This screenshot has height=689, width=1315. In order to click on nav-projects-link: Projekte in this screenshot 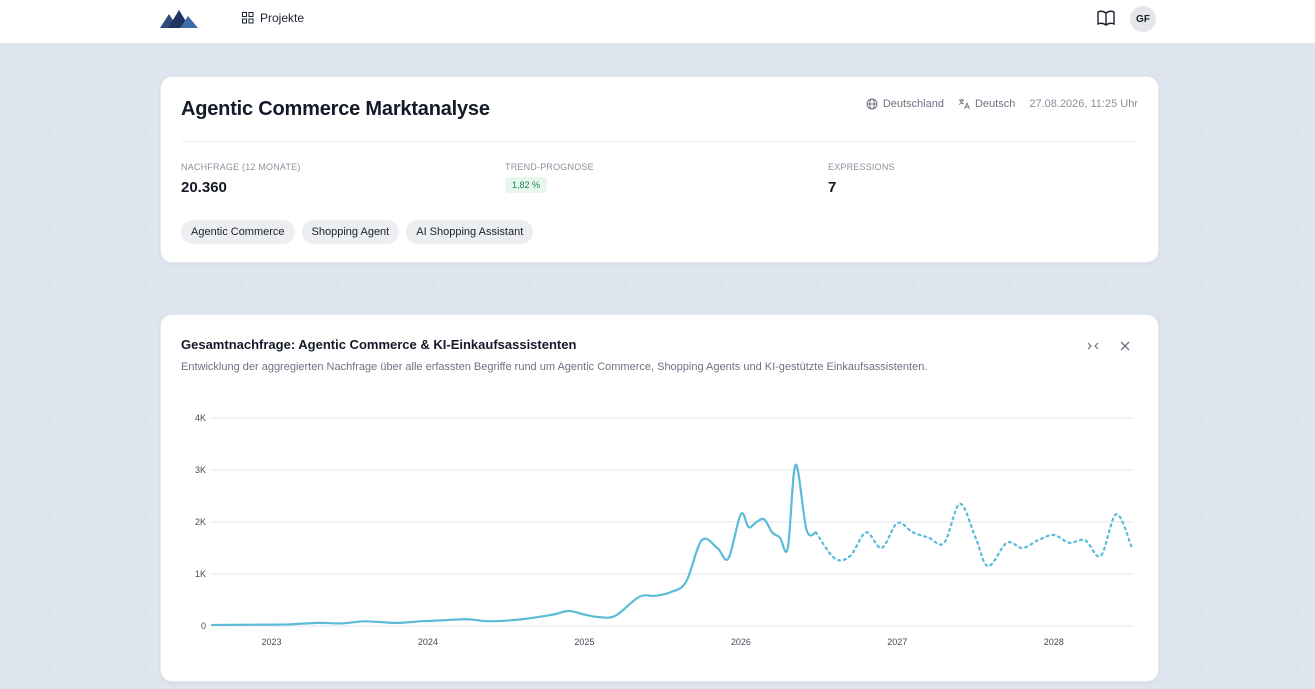, I will do `click(273, 18)`.